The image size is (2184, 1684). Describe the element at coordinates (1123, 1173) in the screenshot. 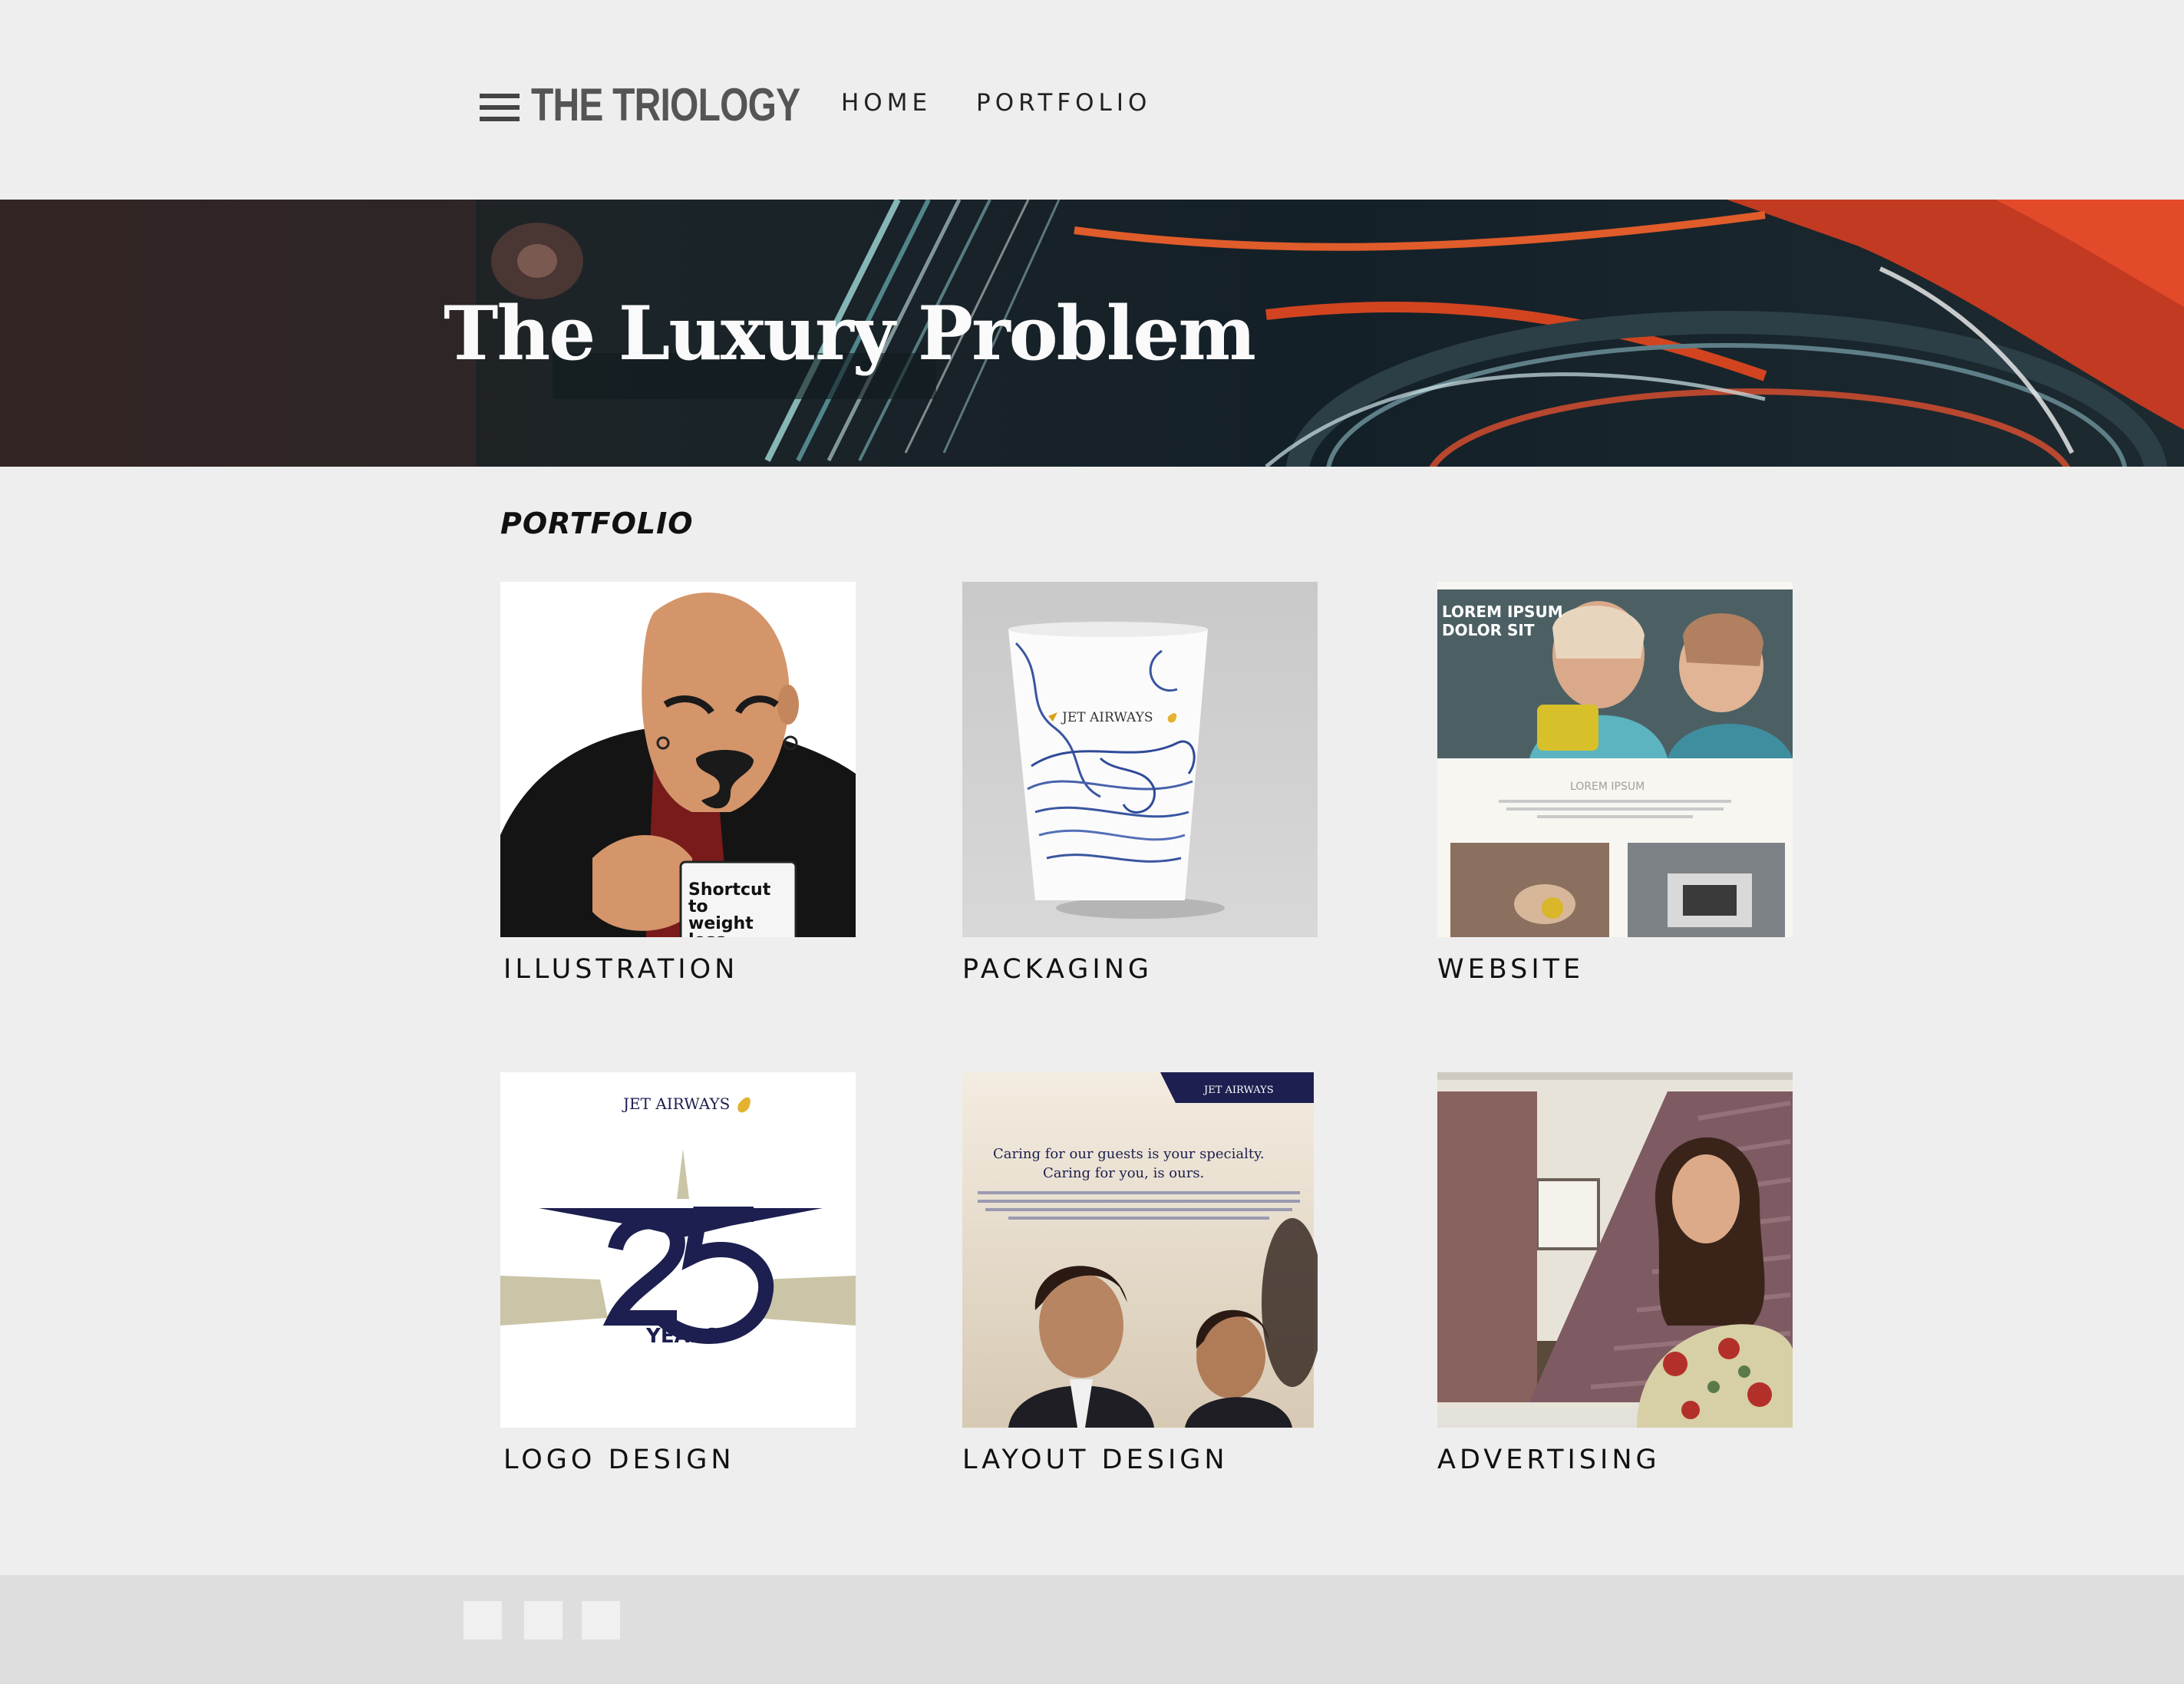

I see `layout-headline-2: Caring for you, is ours.` at that location.